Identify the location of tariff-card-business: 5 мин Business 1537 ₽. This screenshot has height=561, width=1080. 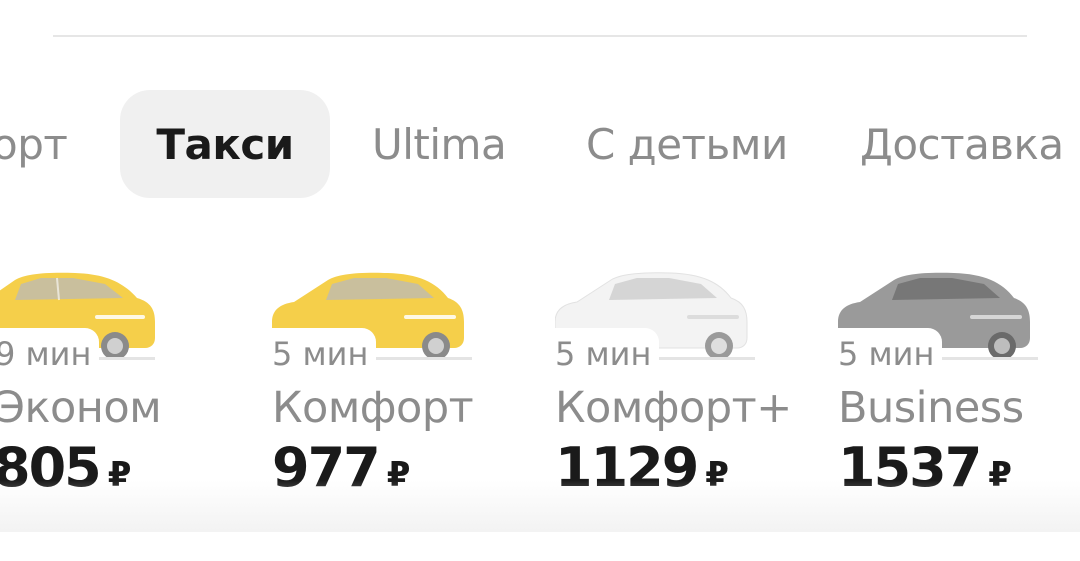
(959, 375).